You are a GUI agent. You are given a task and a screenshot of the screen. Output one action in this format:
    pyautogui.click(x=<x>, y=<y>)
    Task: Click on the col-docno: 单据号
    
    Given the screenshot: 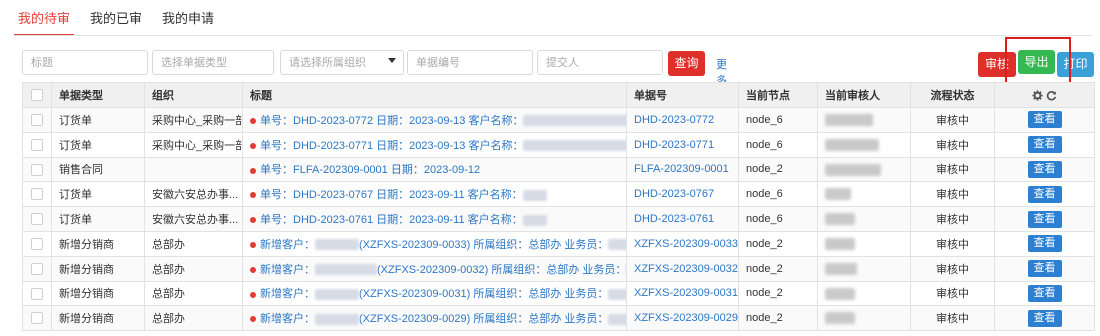 What is the action you would take?
    pyautogui.click(x=682, y=95)
    